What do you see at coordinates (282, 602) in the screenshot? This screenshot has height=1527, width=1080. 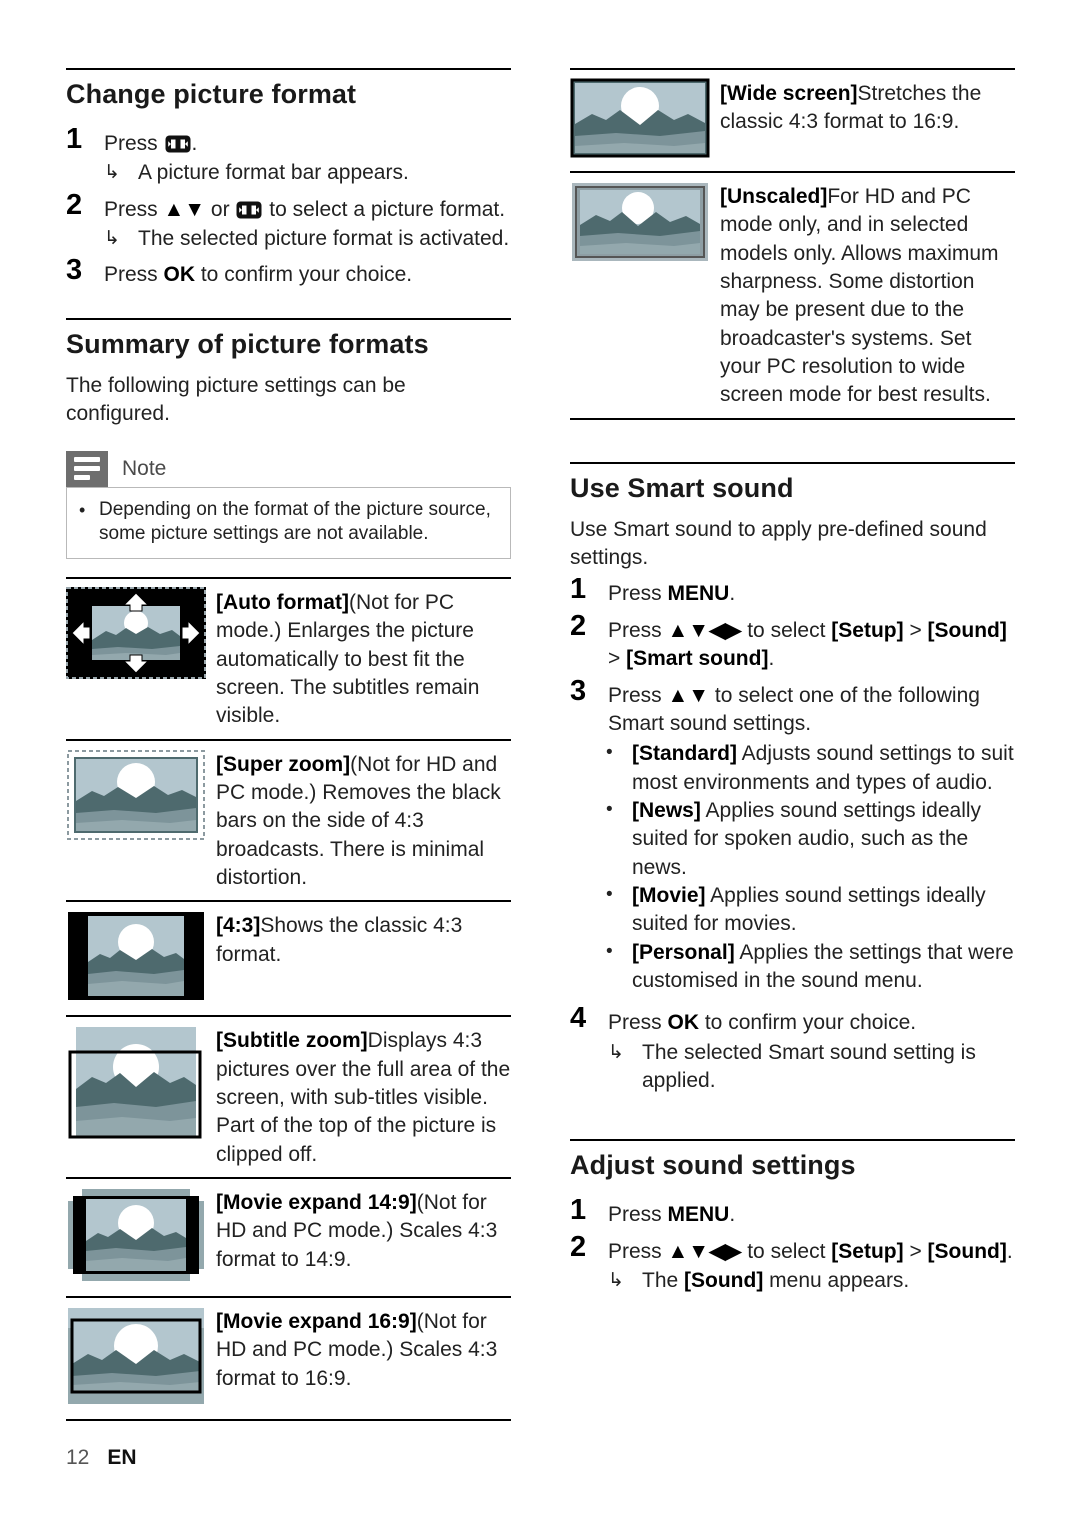 I see `format-name: [Auto format]` at bounding box center [282, 602].